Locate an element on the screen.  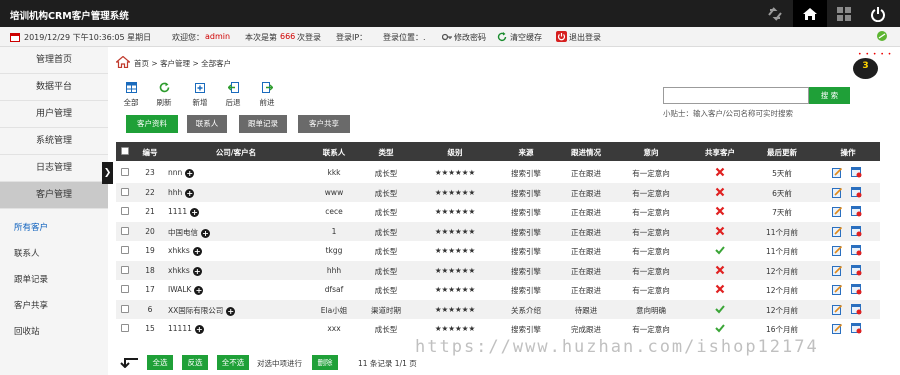
clear-cache-link: 清空缓存 is located at coordinates (526, 37).